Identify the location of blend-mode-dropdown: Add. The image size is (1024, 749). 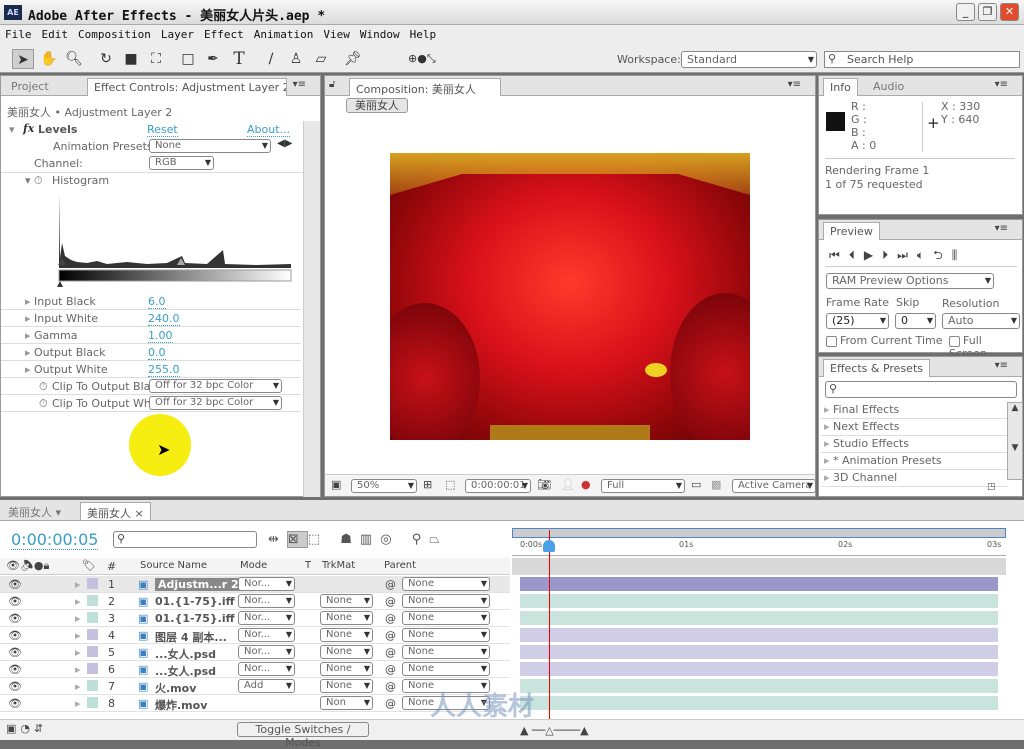
(266, 686).